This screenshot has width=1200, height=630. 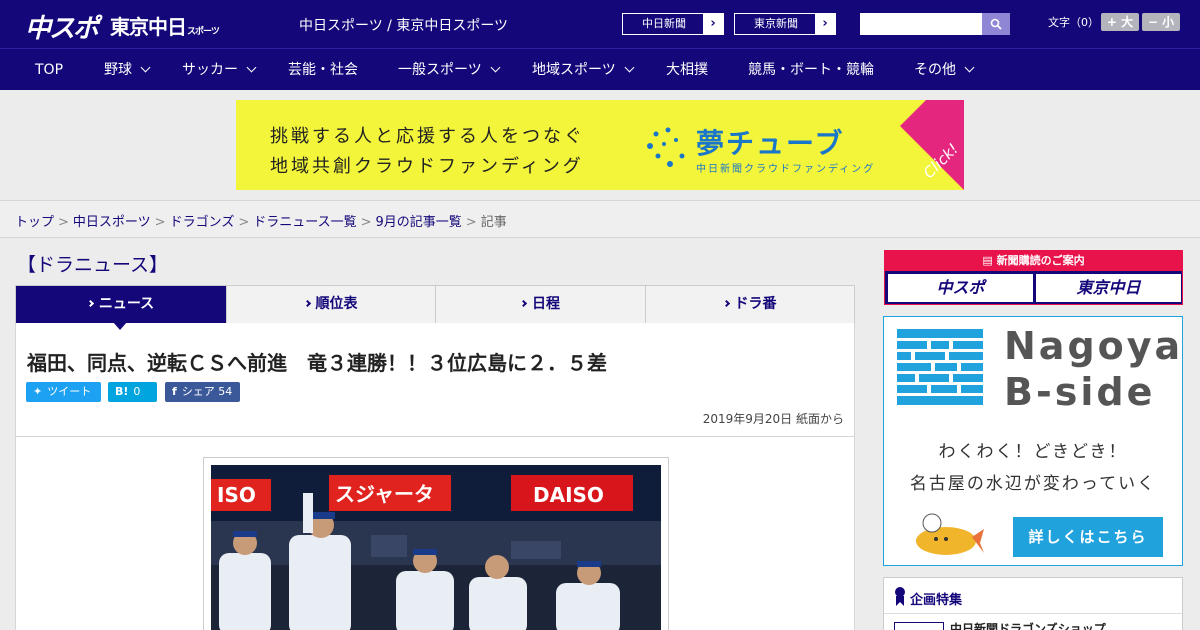 I want to click on photo-sign: スジャータ, so click(x=384, y=494).